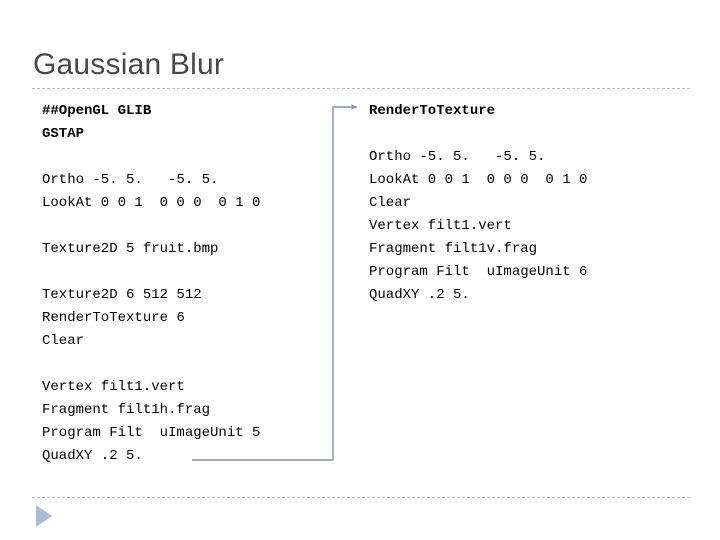  I want to click on right-code-line: RenderToTexture, so click(432, 111).